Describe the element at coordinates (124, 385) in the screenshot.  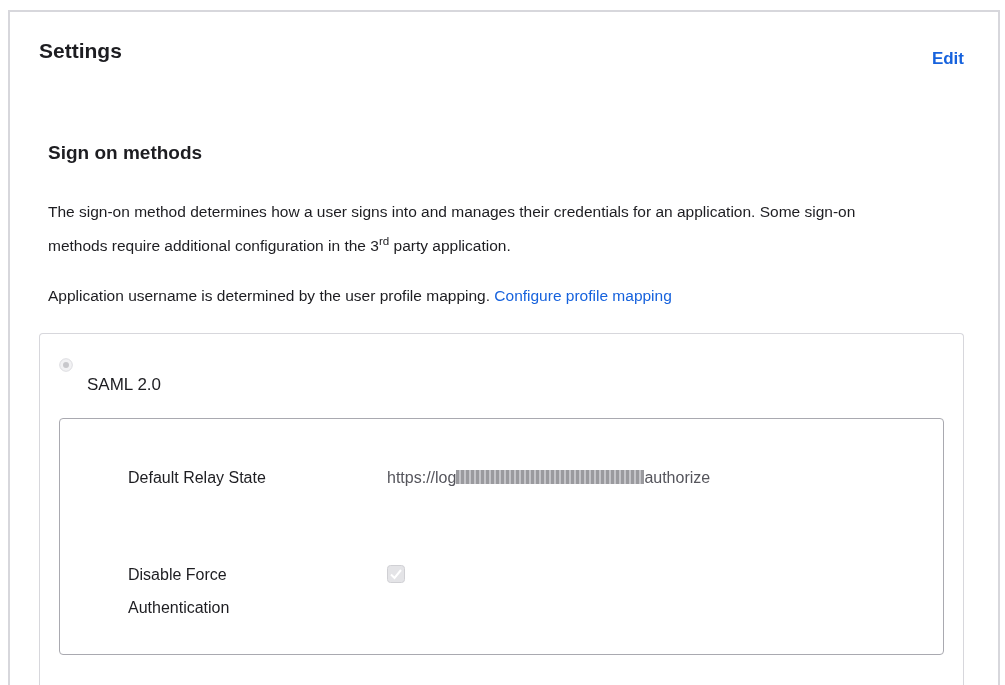
I see `method-label: SAML 2.0` at that location.